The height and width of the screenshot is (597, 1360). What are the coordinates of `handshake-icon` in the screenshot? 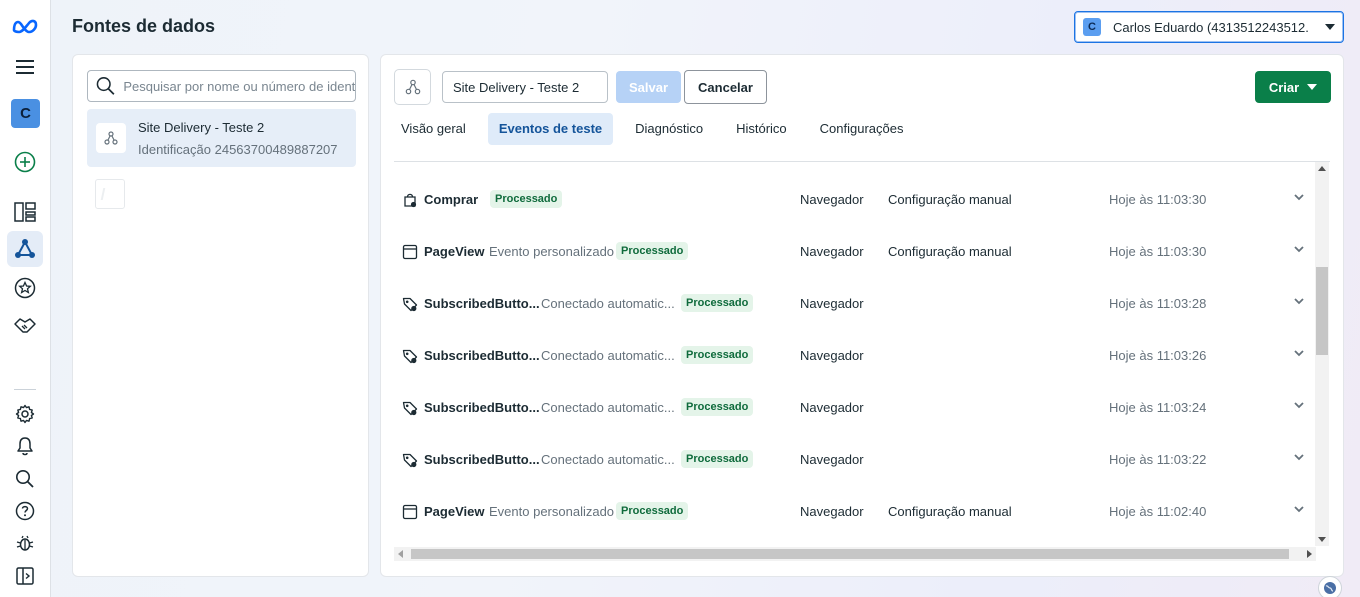 It's located at (25, 325).